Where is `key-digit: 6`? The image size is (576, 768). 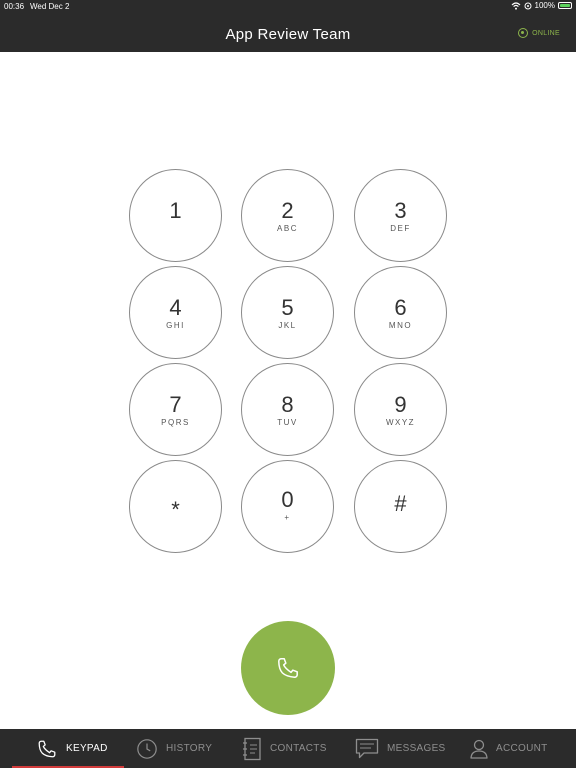
key-digit: 6 is located at coordinates (400, 307).